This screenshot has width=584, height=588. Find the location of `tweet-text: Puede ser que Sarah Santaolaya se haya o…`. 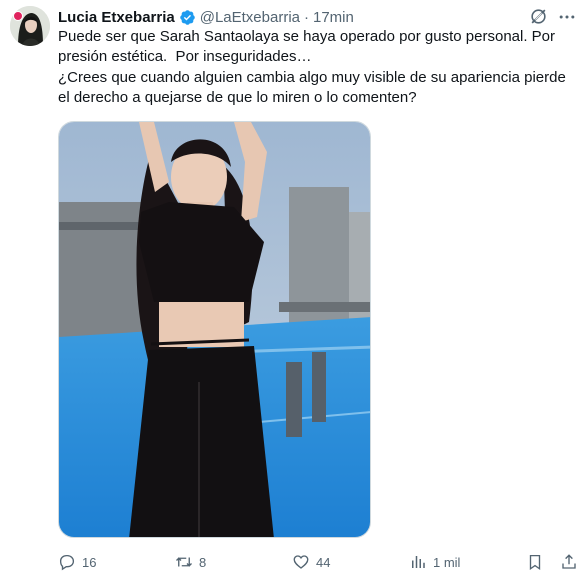

tweet-text: Puede ser que Sarah Santaolaya se haya o… is located at coordinates (318, 67).